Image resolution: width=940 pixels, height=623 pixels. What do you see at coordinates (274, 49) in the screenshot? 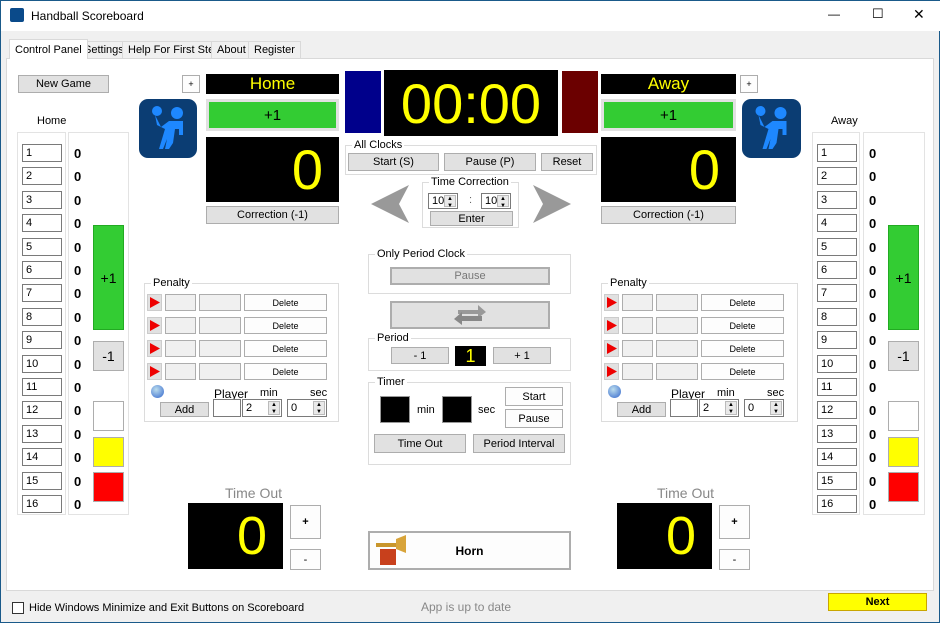
I see `tab-register: Register` at bounding box center [274, 49].